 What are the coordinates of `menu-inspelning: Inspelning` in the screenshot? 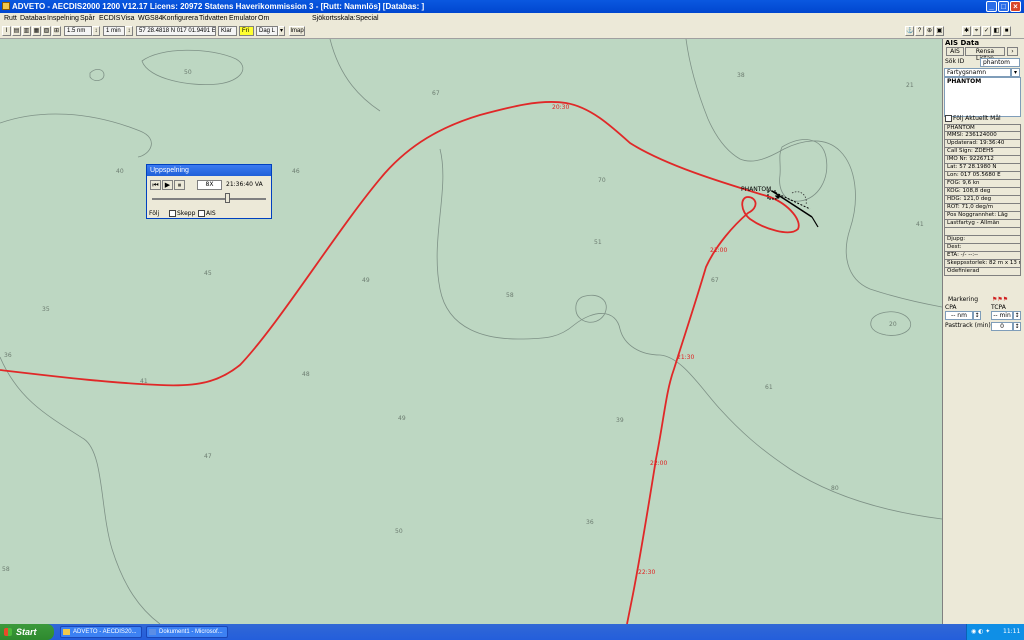 It's located at (63, 18).